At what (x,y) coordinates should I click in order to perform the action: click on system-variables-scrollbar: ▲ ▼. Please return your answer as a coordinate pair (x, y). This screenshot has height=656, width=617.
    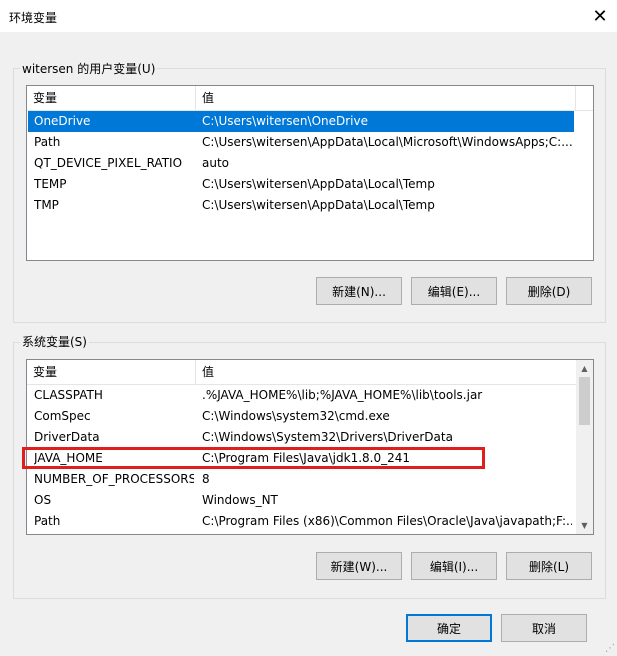
    Looking at the image, I should click on (584, 447).